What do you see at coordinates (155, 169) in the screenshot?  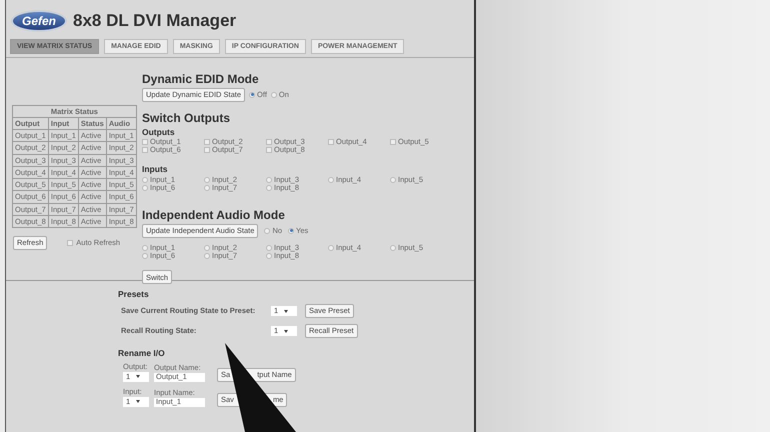 I see `section-heading: Inputs` at bounding box center [155, 169].